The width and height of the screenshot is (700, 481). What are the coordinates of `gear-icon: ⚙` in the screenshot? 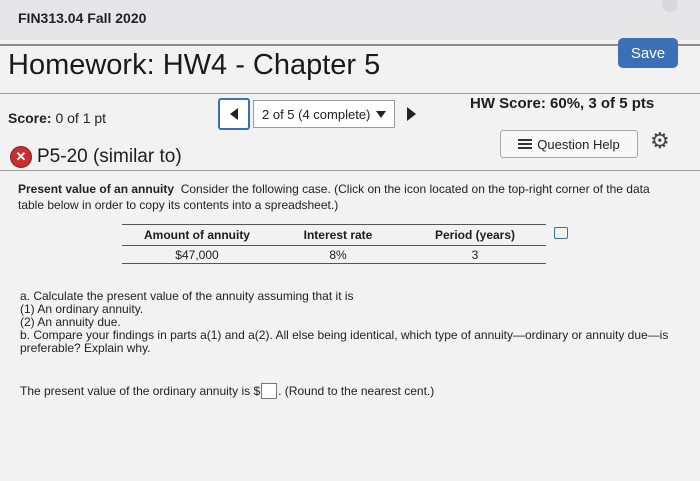 It's located at (660, 141).